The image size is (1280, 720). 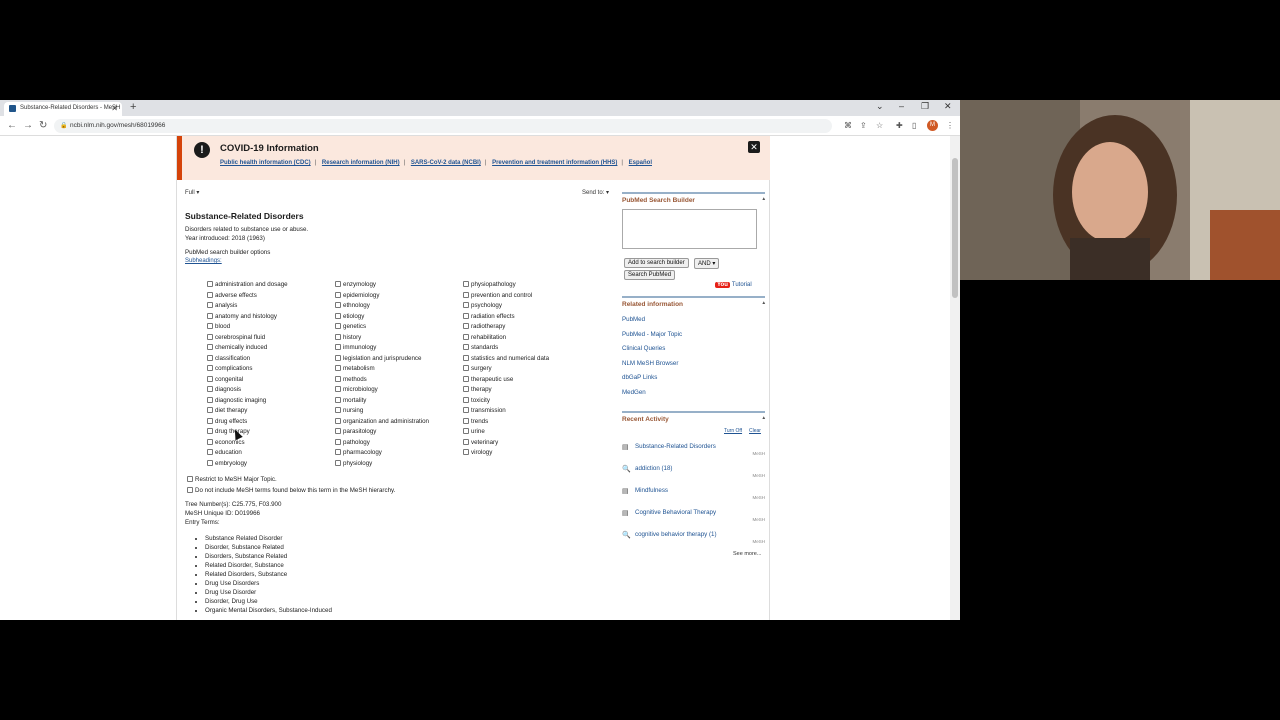 I want to click on related-link: dbGaP Links, so click(x=639, y=377).